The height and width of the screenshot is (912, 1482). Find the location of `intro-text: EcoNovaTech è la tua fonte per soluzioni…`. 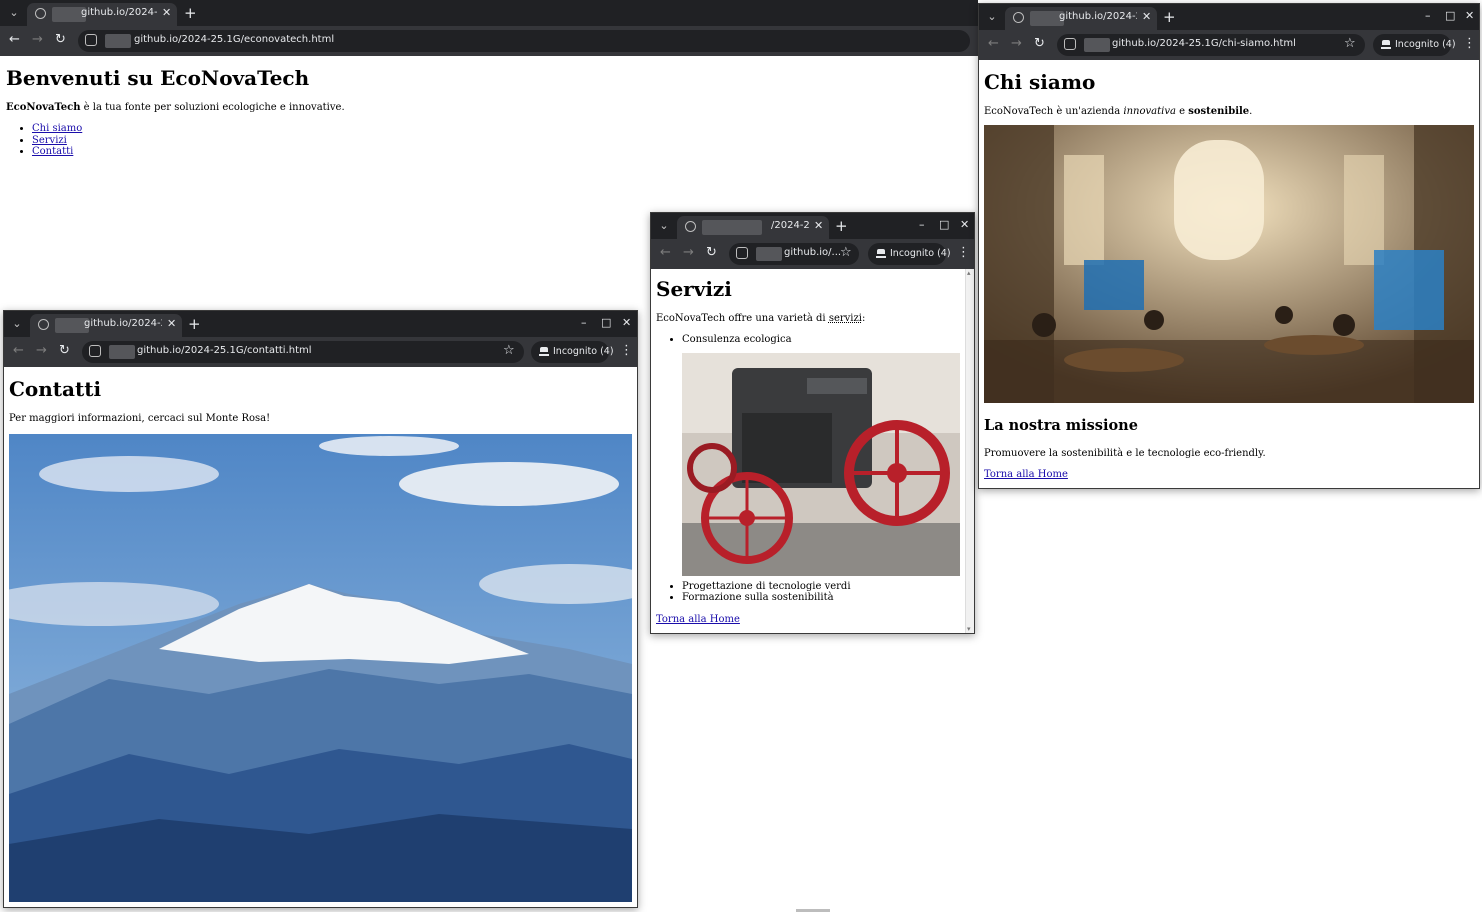

intro-text: EcoNovaTech è la tua fonte per soluzioni… is located at coordinates (489, 107).